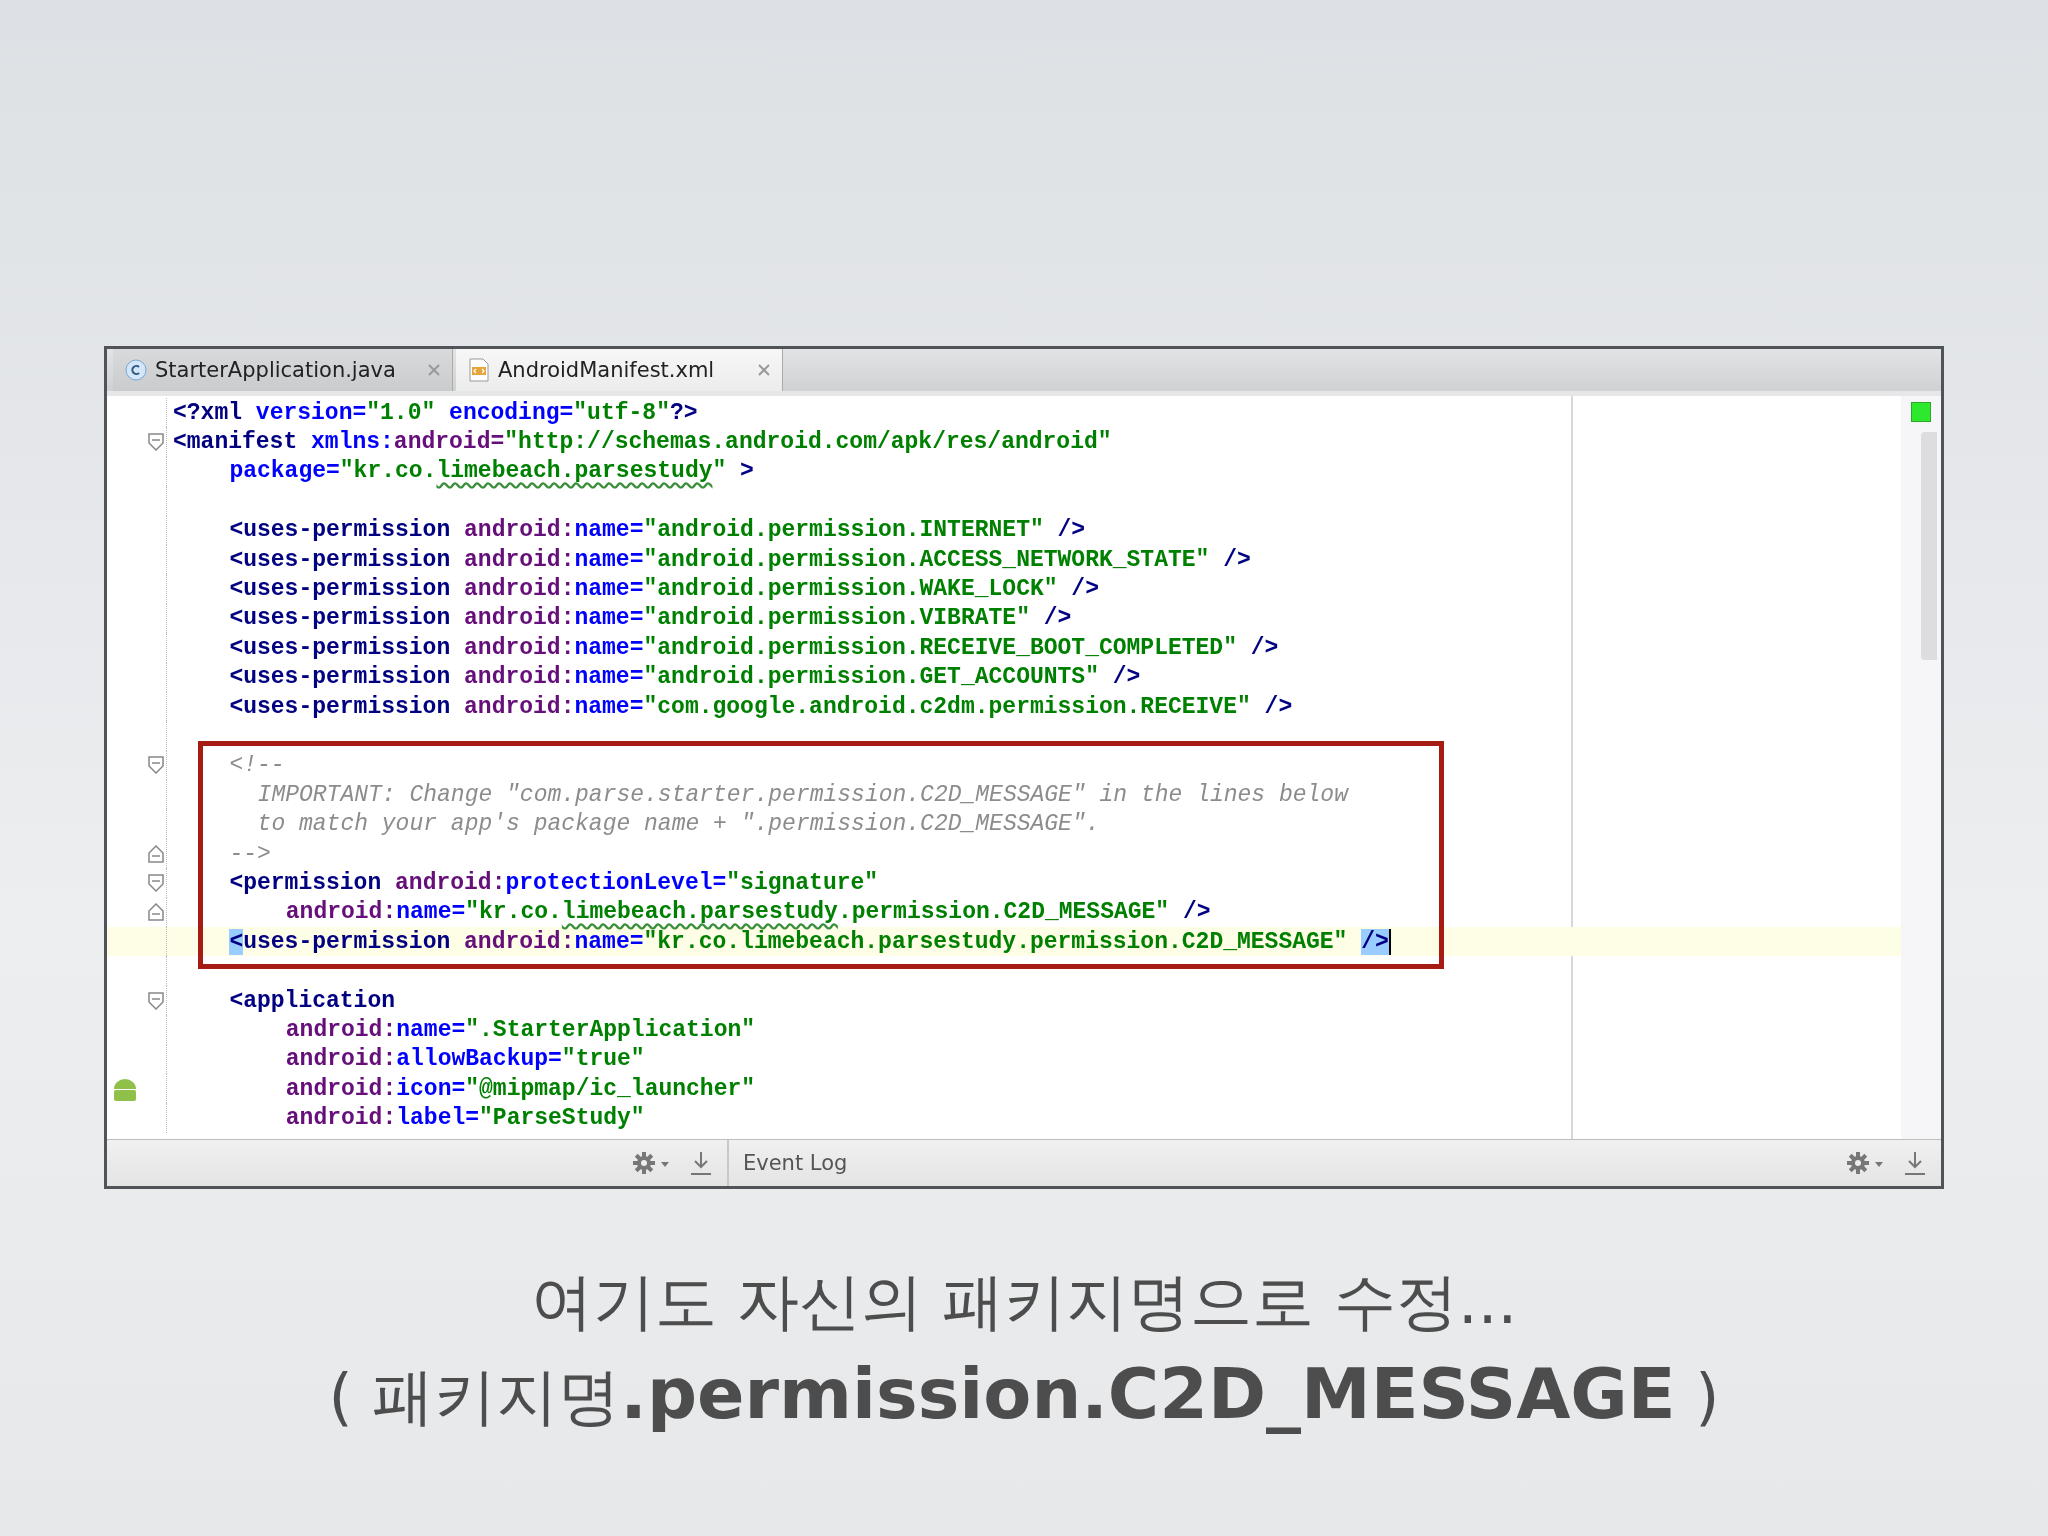 The height and width of the screenshot is (1536, 2048). I want to click on code-line: android:icon="@mipmap/ic_launcher", so click(520, 1089).